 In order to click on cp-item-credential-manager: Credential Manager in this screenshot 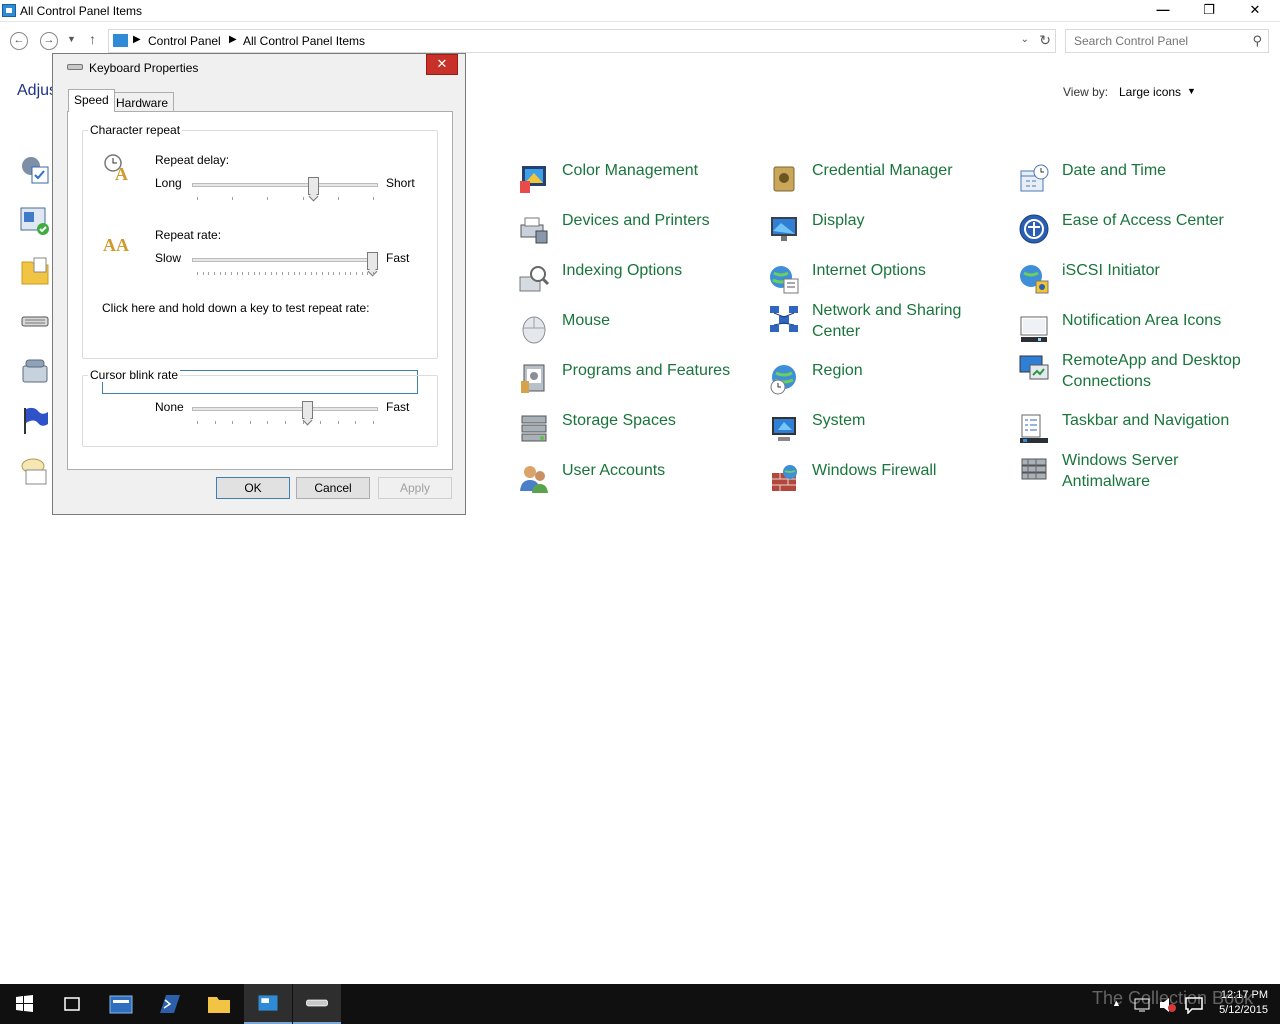, I will do `click(888, 183)`.